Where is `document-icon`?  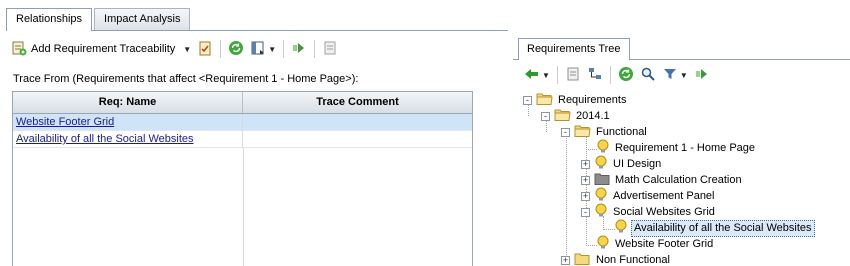
document-icon is located at coordinates (573, 75).